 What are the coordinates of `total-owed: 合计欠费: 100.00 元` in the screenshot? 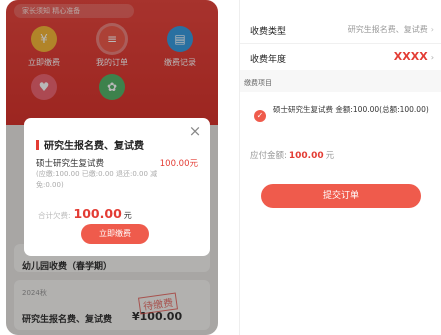 It's located at (85, 213).